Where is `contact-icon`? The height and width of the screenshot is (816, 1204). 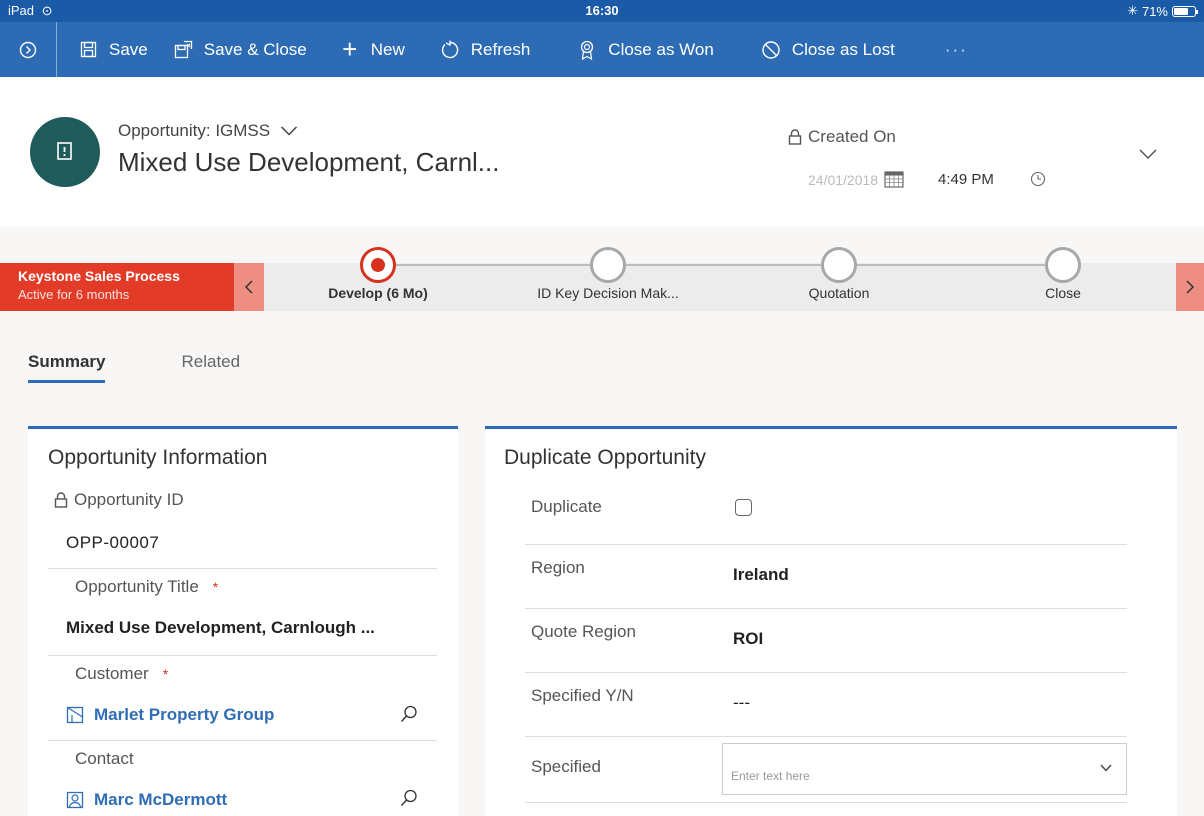
contact-icon is located at coordinates (75, 800).